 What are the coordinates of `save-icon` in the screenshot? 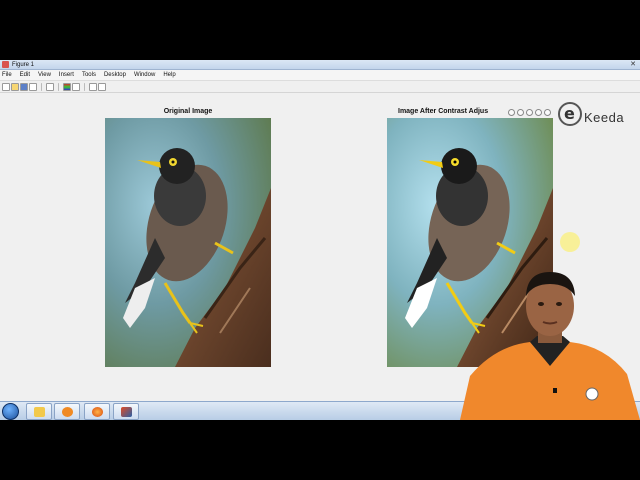 It's located at (24, 86).